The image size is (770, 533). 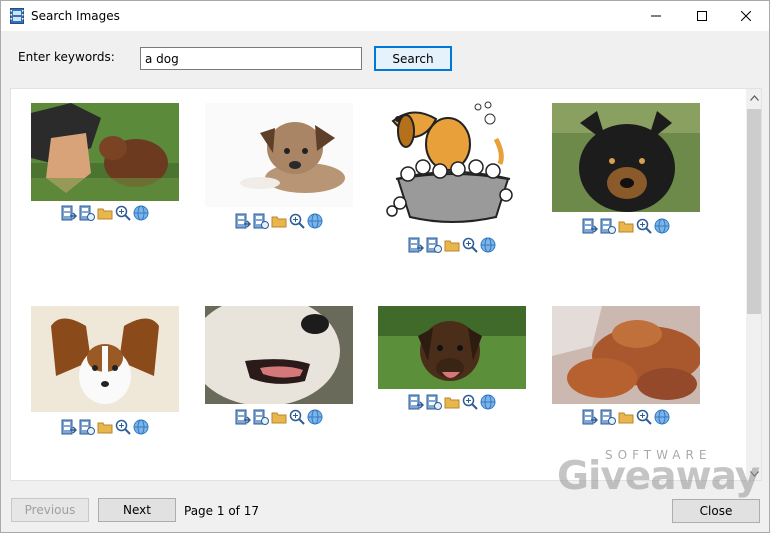 I want to click on maximize-icon, so click(x=702, y=16).